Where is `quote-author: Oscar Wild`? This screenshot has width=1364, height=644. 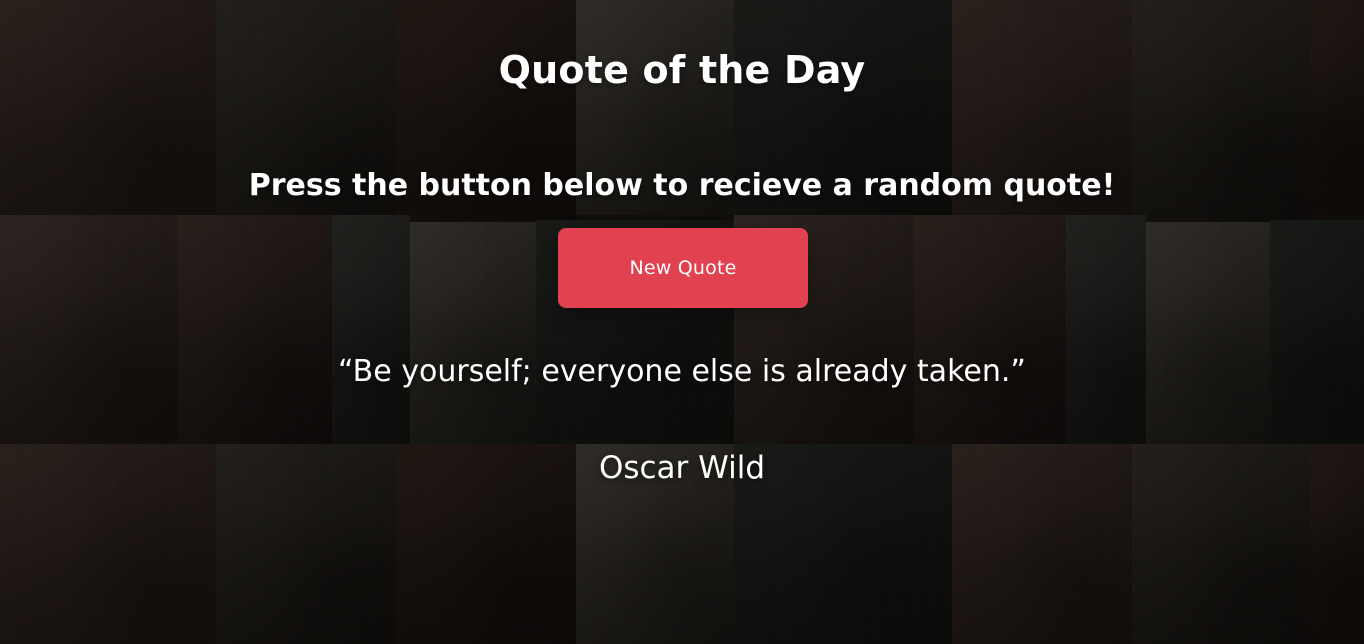
quote-author: Oscar Wild is located at coordinates (682, 468).